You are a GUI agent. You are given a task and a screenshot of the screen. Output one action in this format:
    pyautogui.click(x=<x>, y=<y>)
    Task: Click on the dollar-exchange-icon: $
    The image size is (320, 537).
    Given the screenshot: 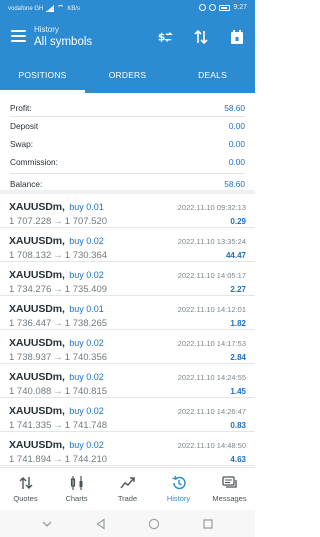 What is the action you would take?
    pyautogui.click(x=165, y=37)
    